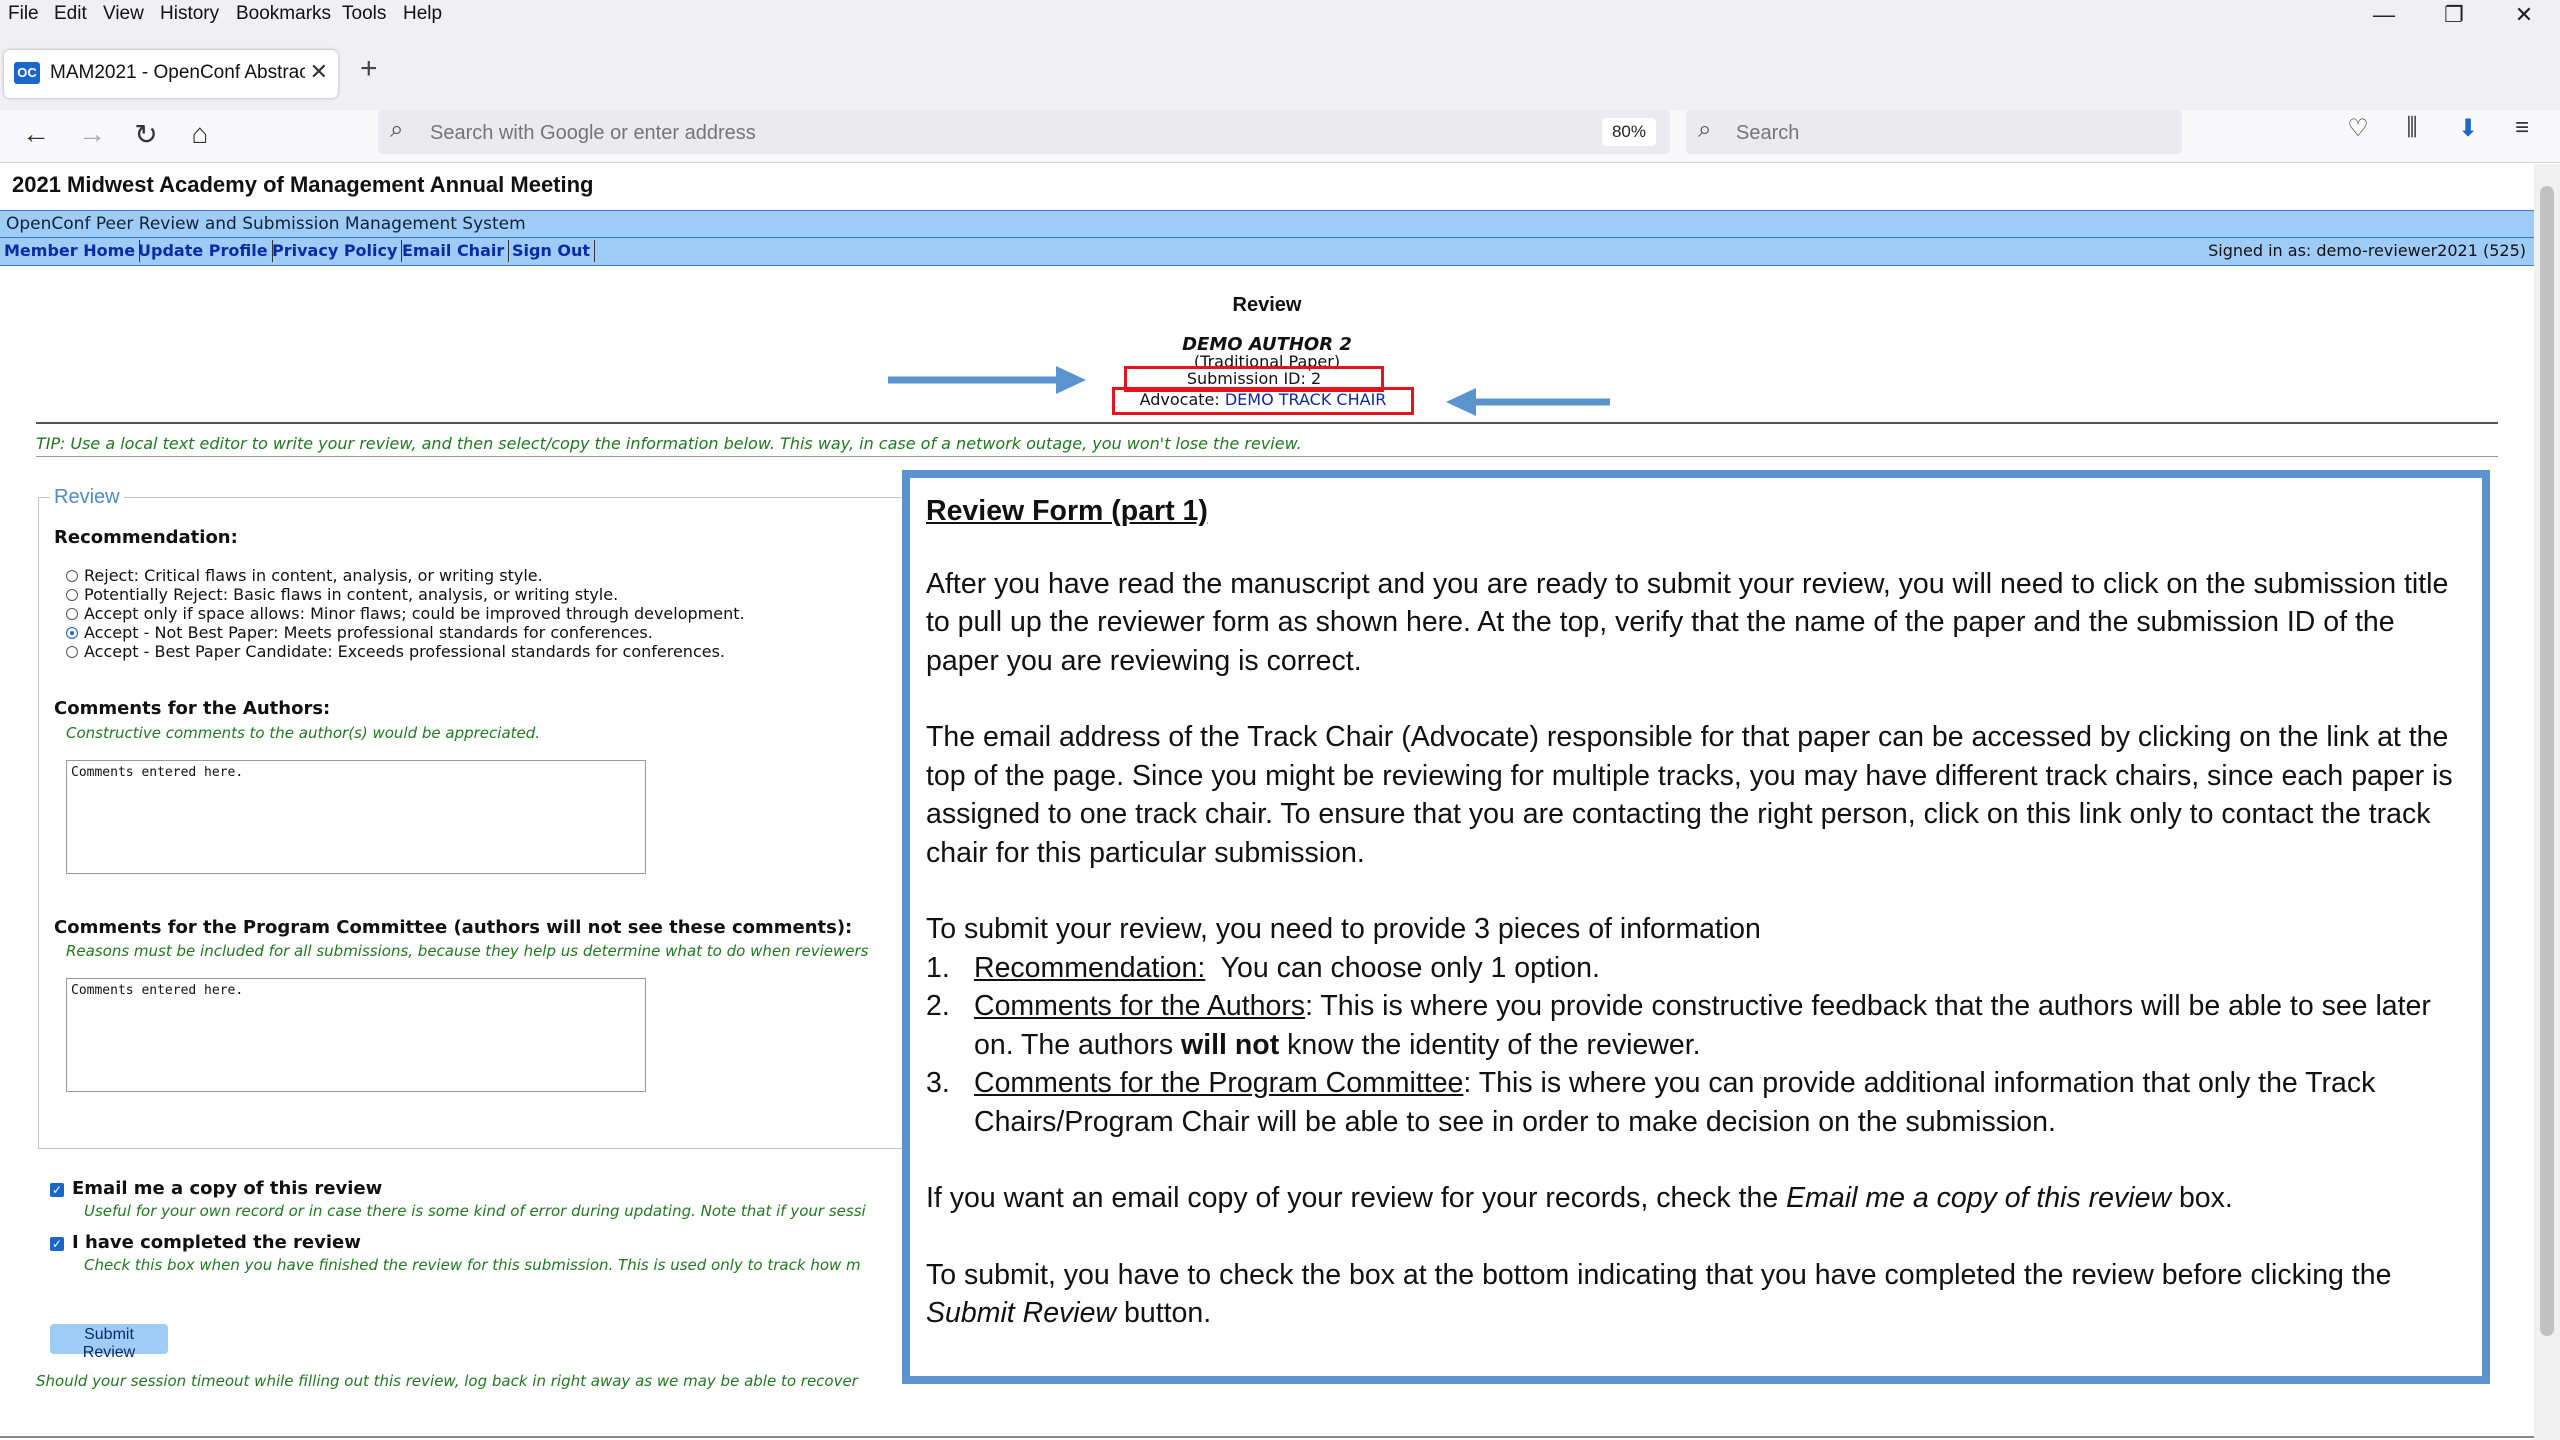 The image size is (2560, 1440). Describe the element at coordinates (57, 1190) in the screenshot. I see `email-copy-checkbox: ✓` at that location.